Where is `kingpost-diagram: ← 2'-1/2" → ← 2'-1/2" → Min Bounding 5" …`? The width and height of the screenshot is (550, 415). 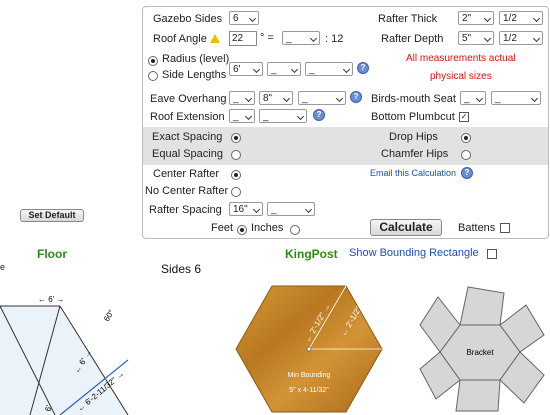
kingpost-diagram: ← 2'-1/2" → ← 2'-1/2" → Min Bounding 5" … is located at coordinates (309, 349).